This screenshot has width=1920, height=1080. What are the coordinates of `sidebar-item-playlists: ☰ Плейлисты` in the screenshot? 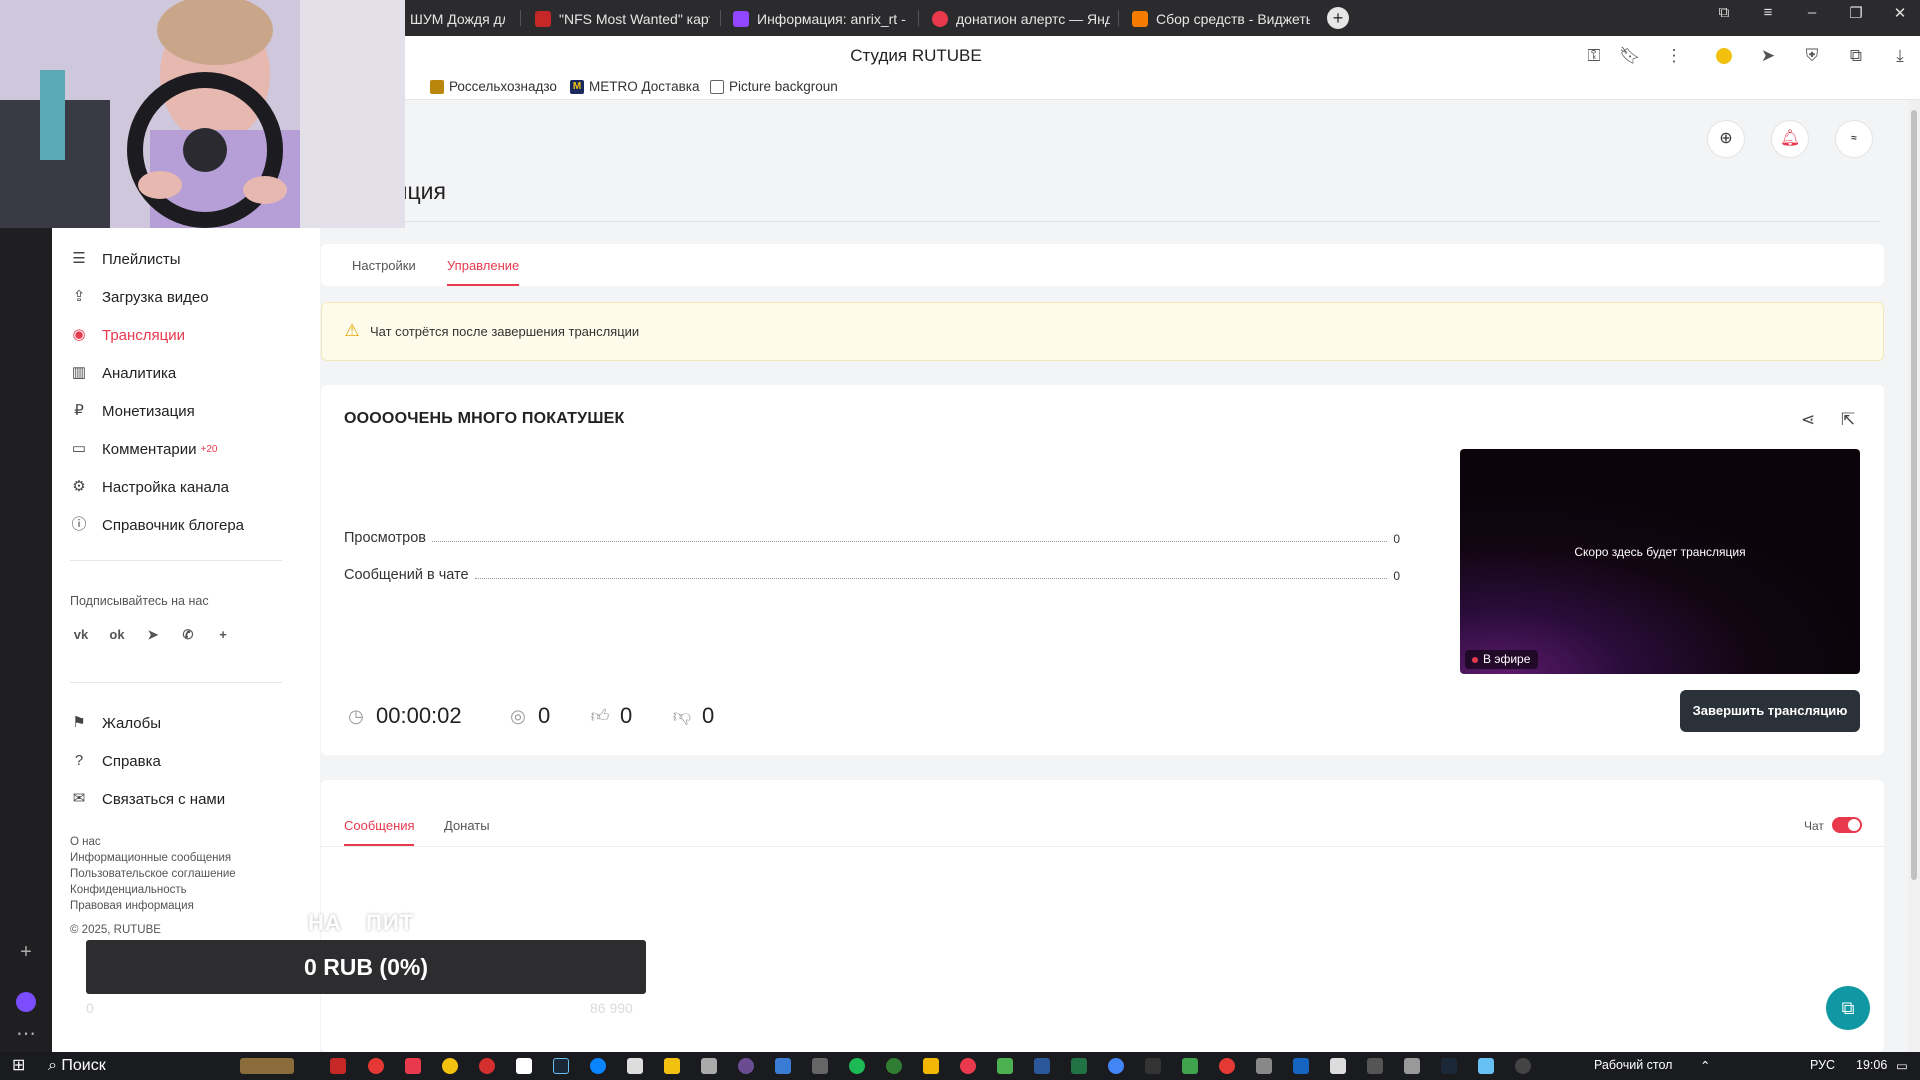 It's located at (125, 259).